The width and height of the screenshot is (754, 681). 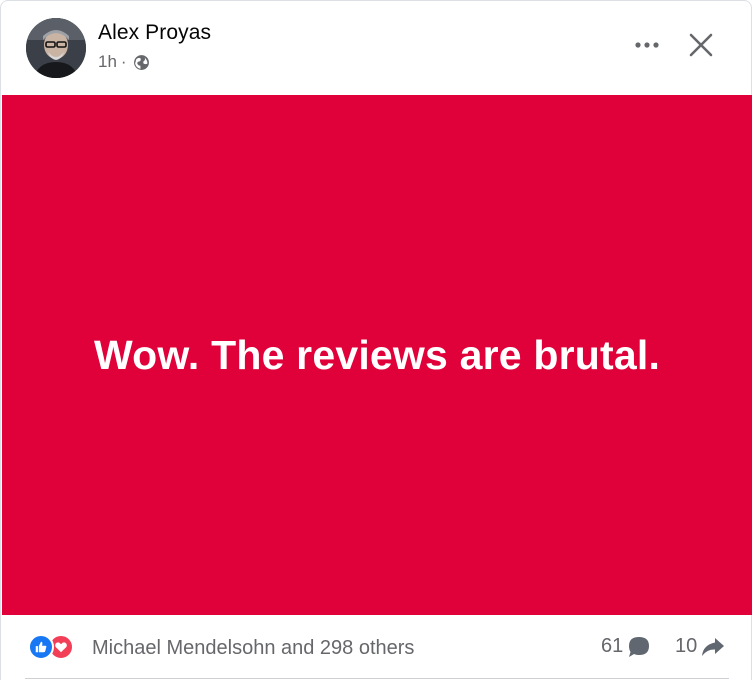 I want to click on comment-icon, so click(x=639, y=646).